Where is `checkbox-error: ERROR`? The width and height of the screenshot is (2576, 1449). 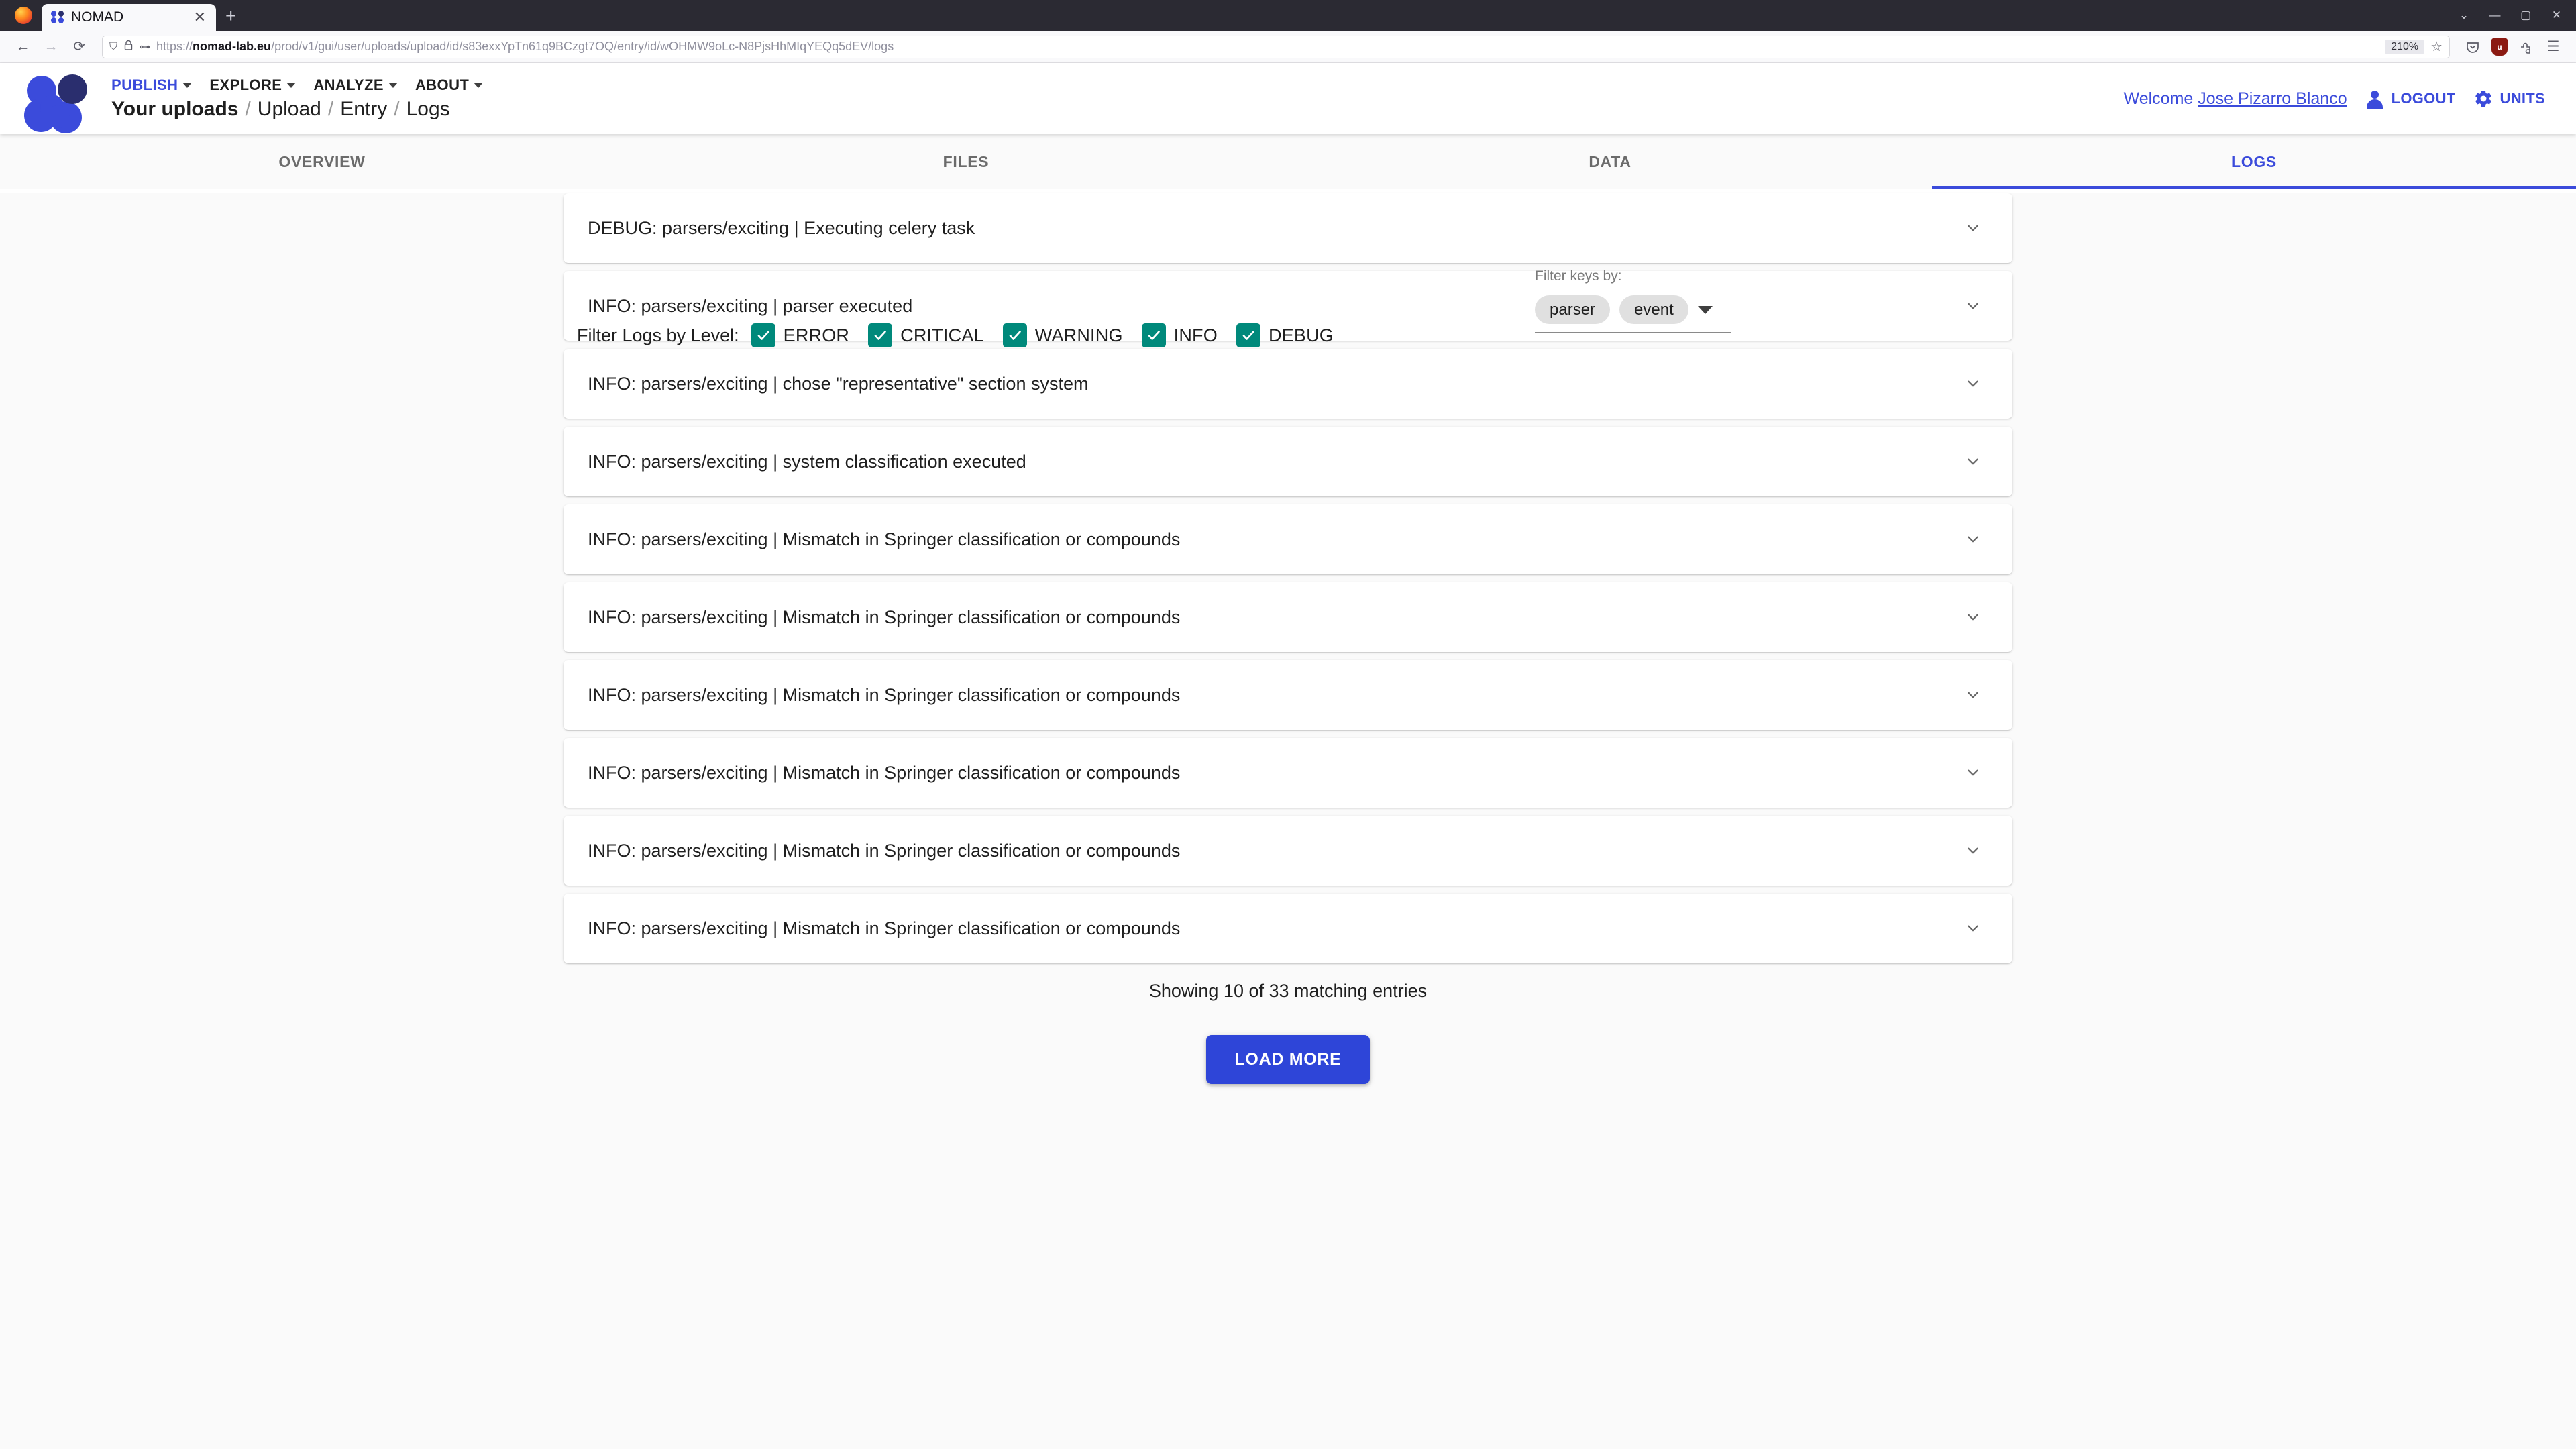
checkbox-error: ERROR is located at coordinates (800, 335).